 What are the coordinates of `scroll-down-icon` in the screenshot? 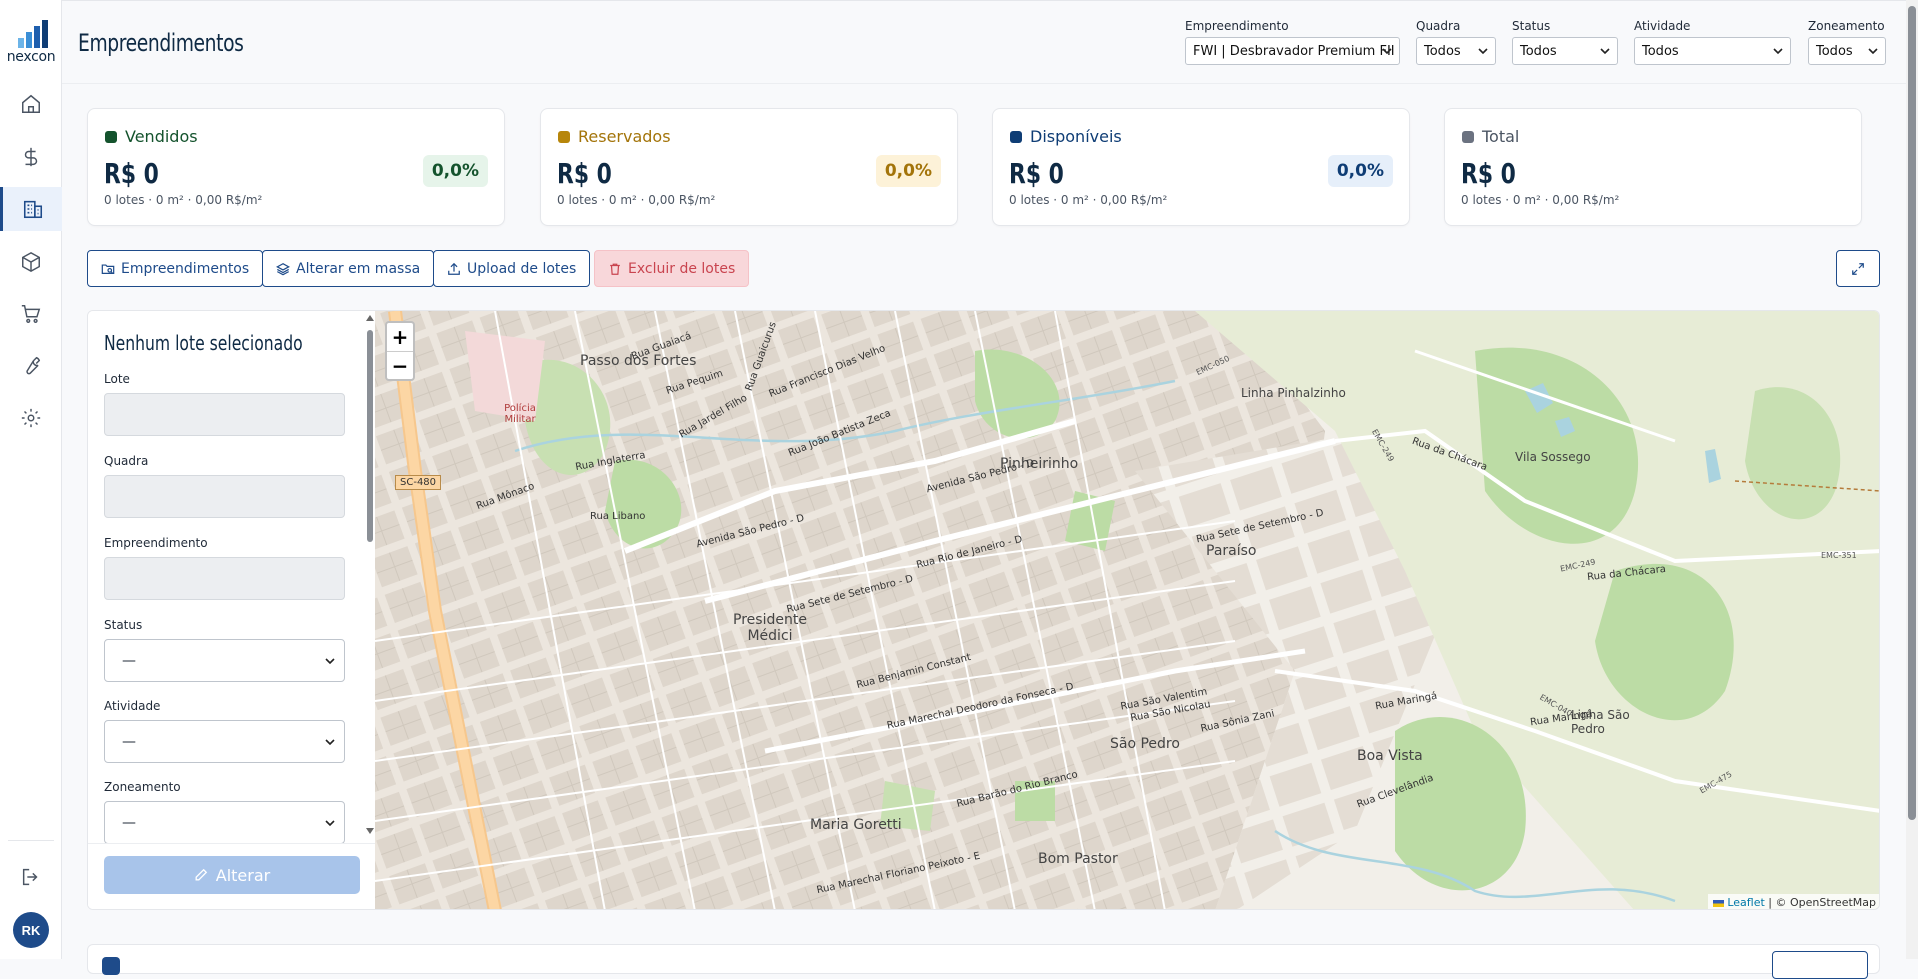 It's located at (370, 831).